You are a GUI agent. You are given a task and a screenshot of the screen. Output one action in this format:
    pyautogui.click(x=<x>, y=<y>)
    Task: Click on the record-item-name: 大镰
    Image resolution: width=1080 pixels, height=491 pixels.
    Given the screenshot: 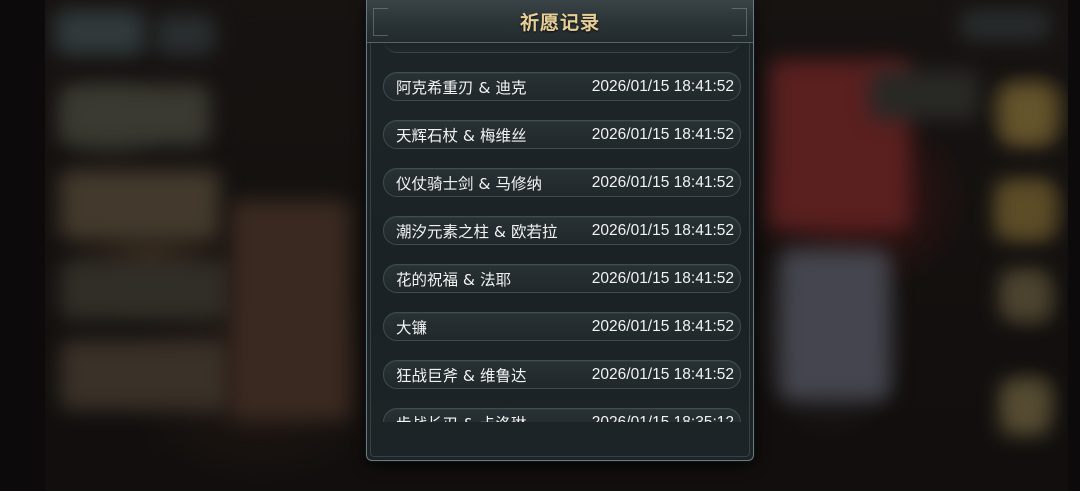 What is the action you would take?
    pyautogui.click(x=412, y=327)
    